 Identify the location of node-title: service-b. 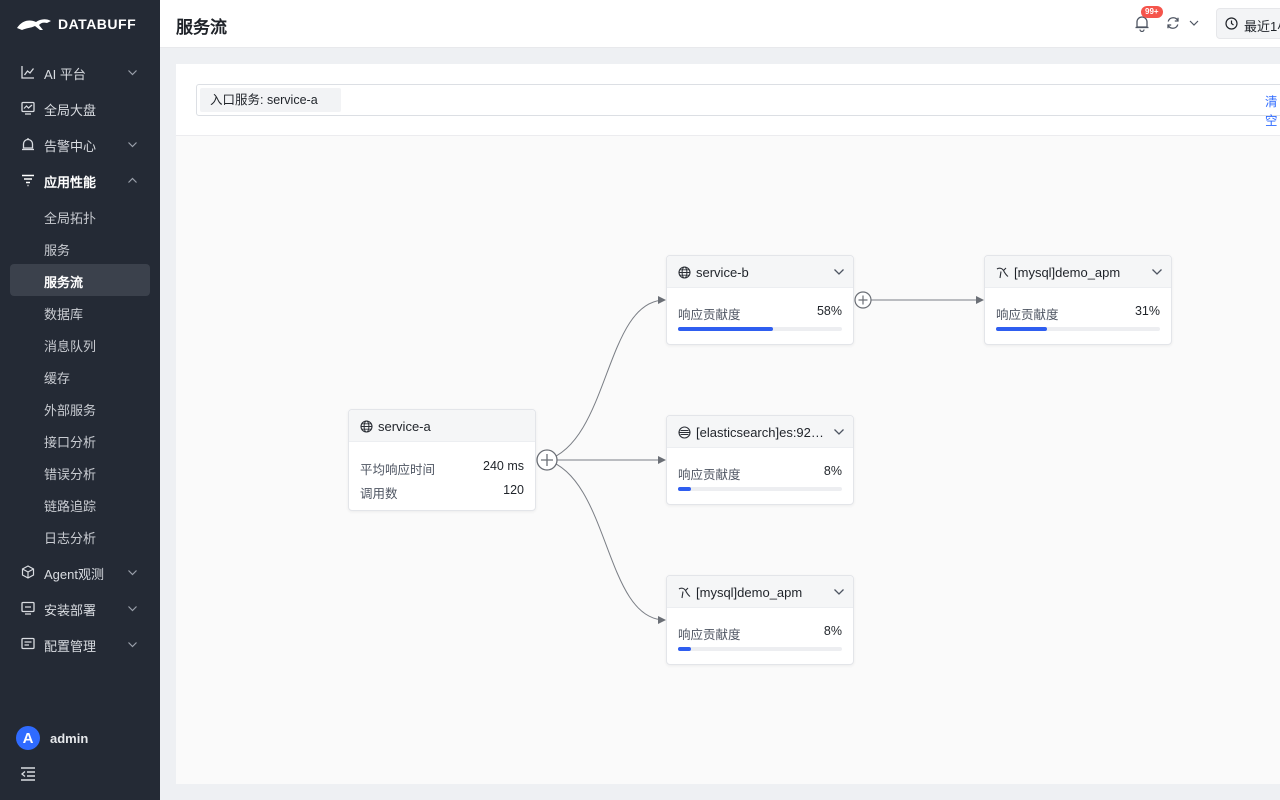
(722, 272).